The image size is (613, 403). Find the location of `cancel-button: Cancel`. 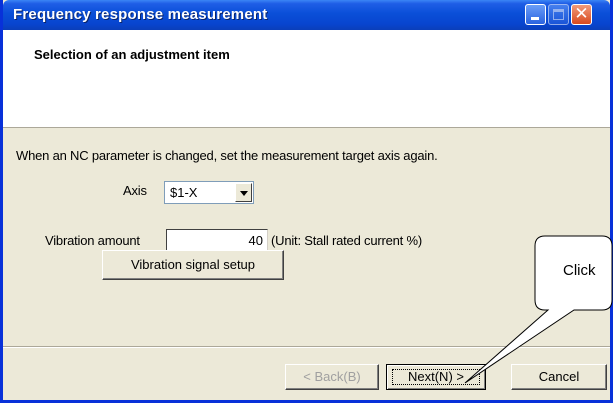

cancel-button: Cancel is located at coordinates (559, 377).